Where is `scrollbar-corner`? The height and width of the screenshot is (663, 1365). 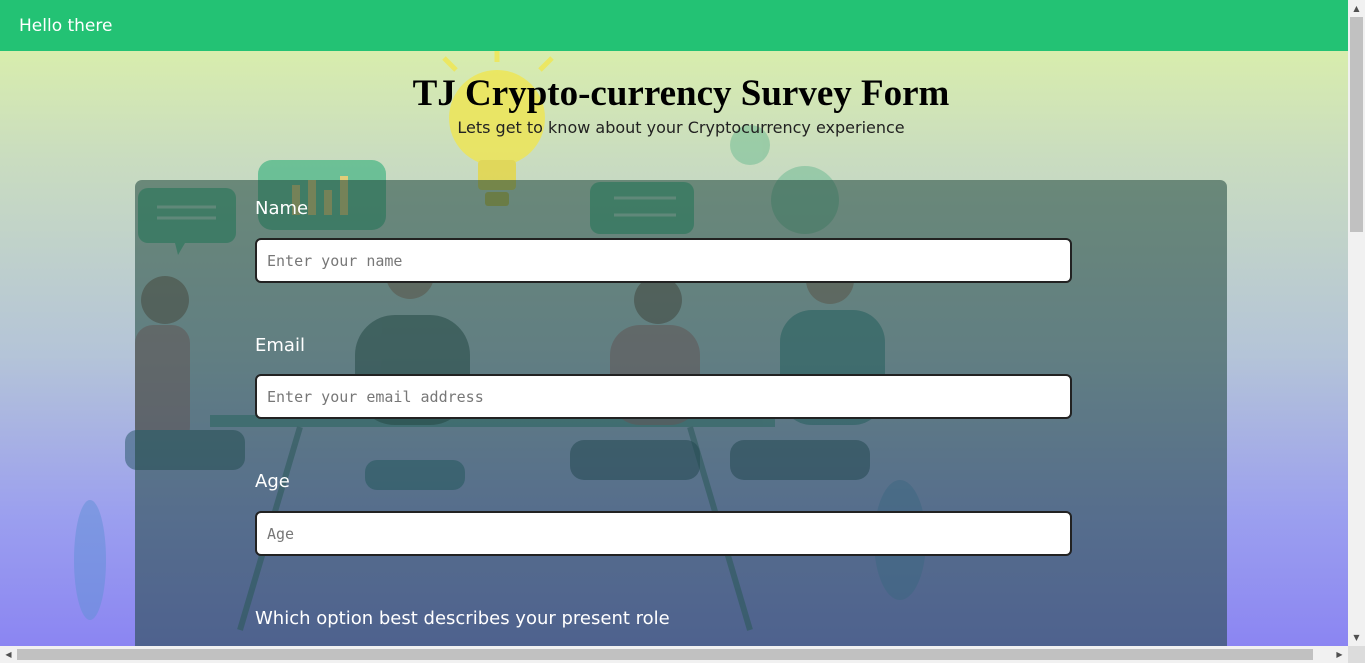
scrollbar-corner is located at coordinates (1356, 654).